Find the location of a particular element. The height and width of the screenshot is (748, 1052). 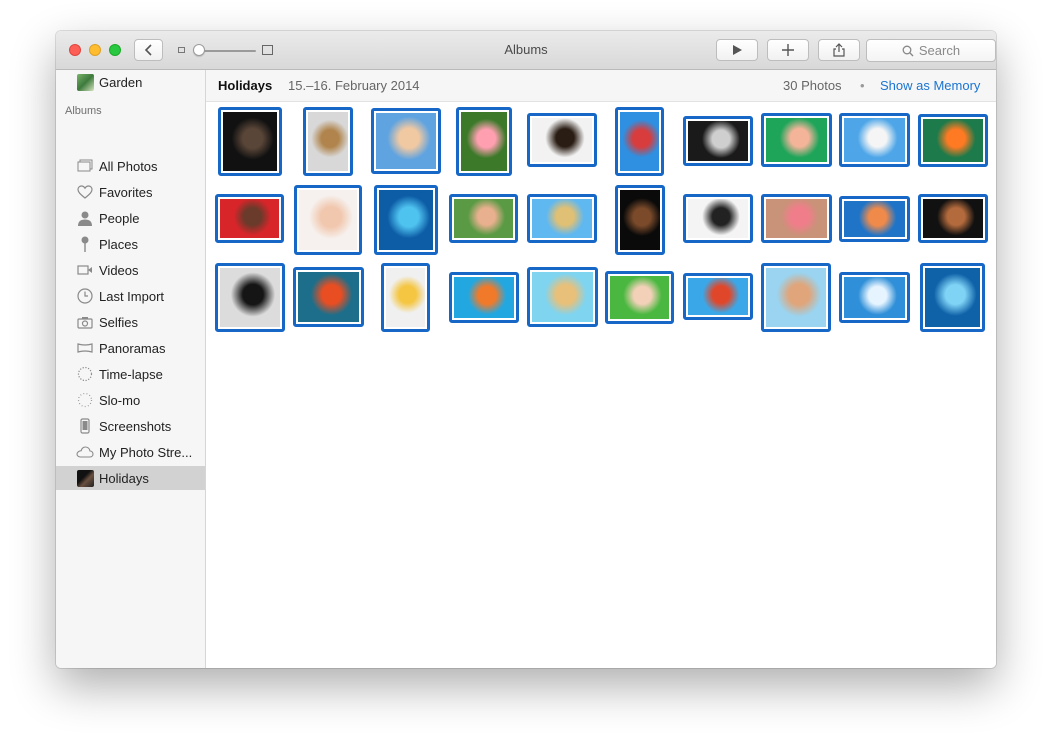

sidebar-item-label: Panoramas is located at coordinates (132, 348).